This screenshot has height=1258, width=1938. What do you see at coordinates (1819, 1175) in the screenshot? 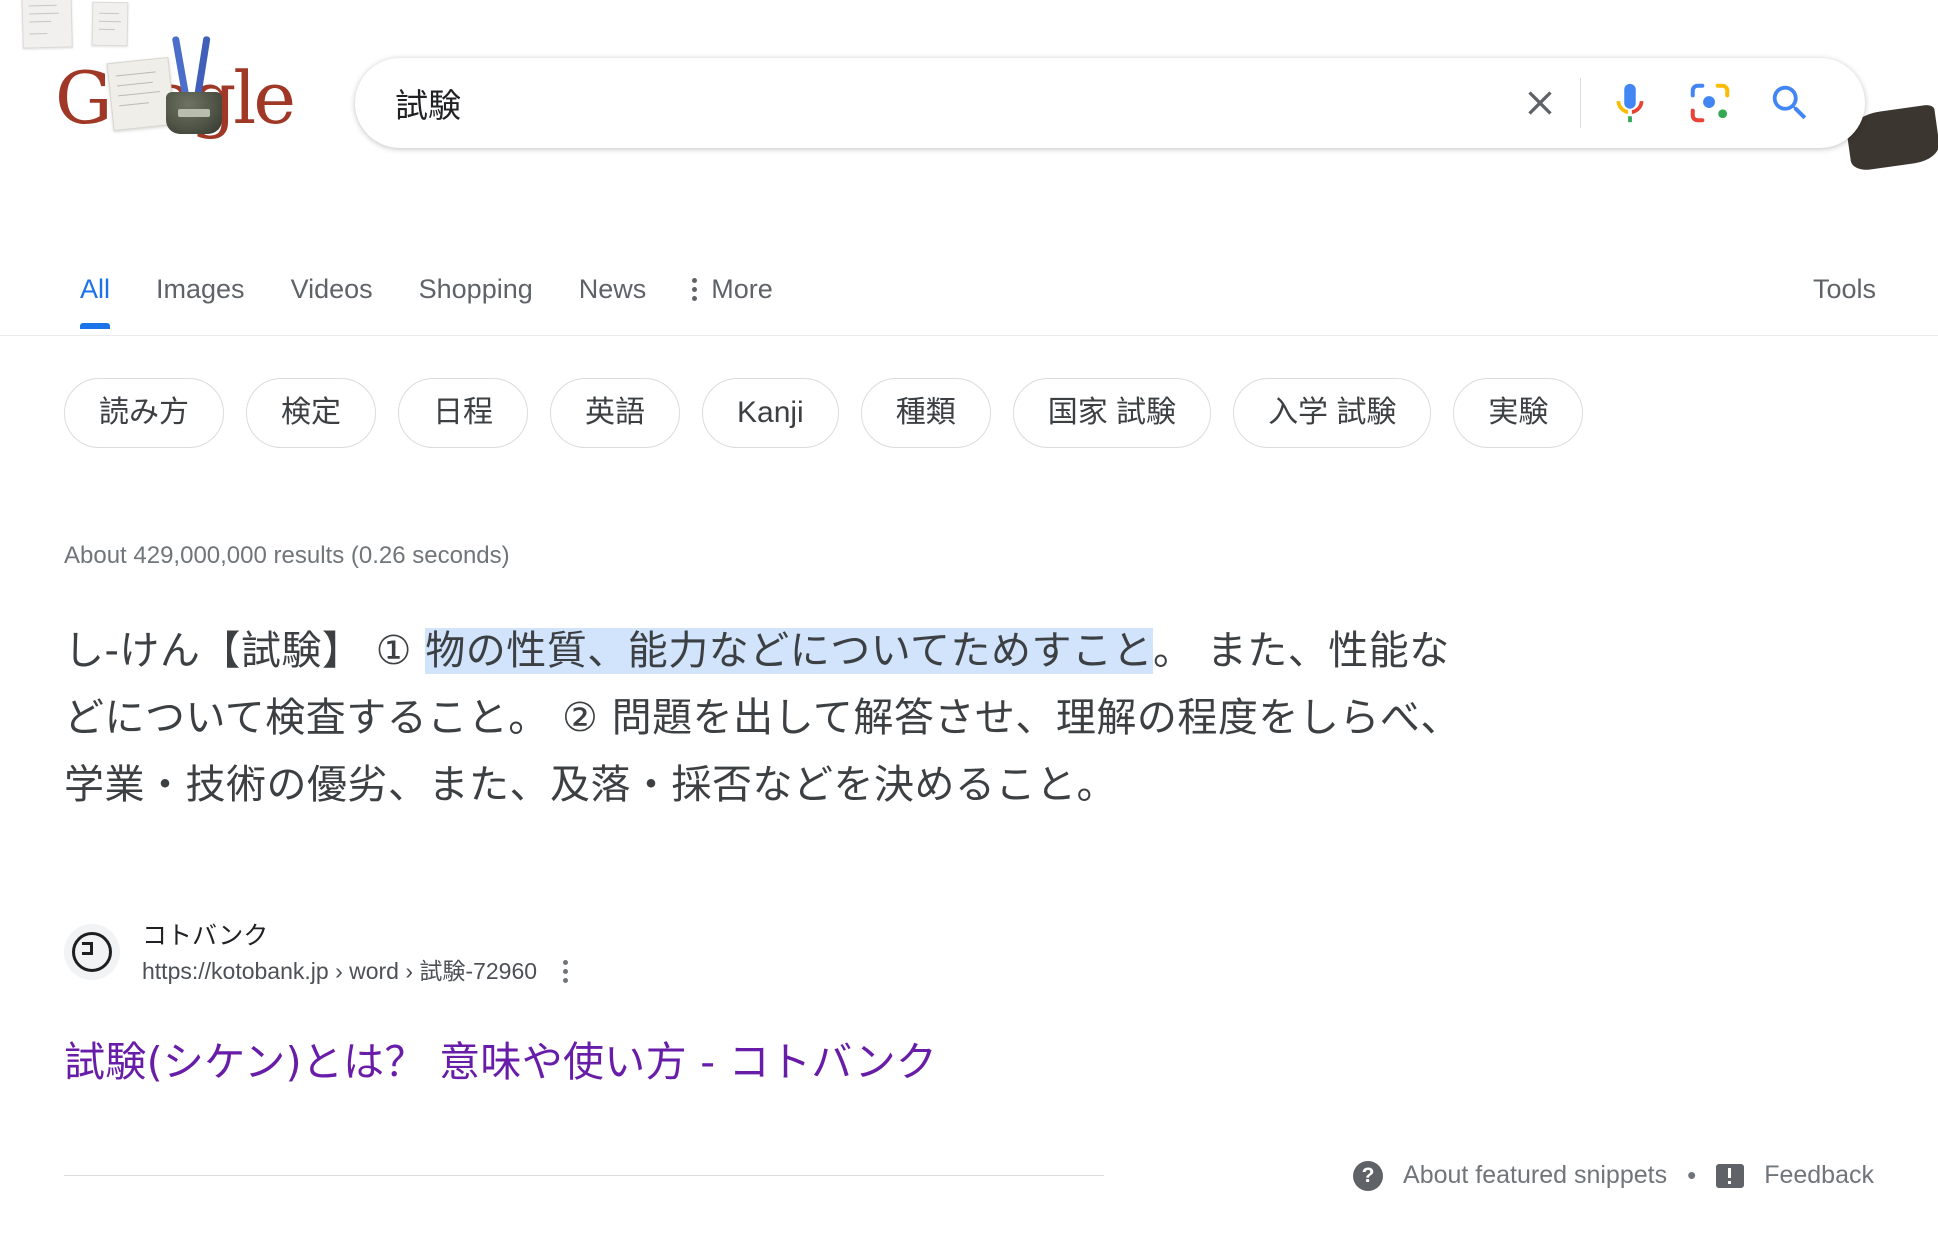
I see `feedback-link: Feedback` at bounding box center [1819, 1175].